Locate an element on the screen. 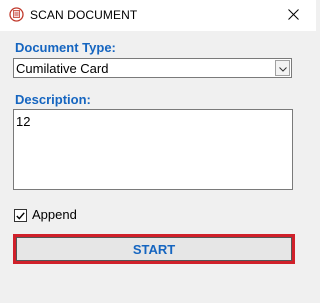 Image resolution: width=320 pixels, height=303 pixels. scanner-app-icon is located at coordinates (16, 14).